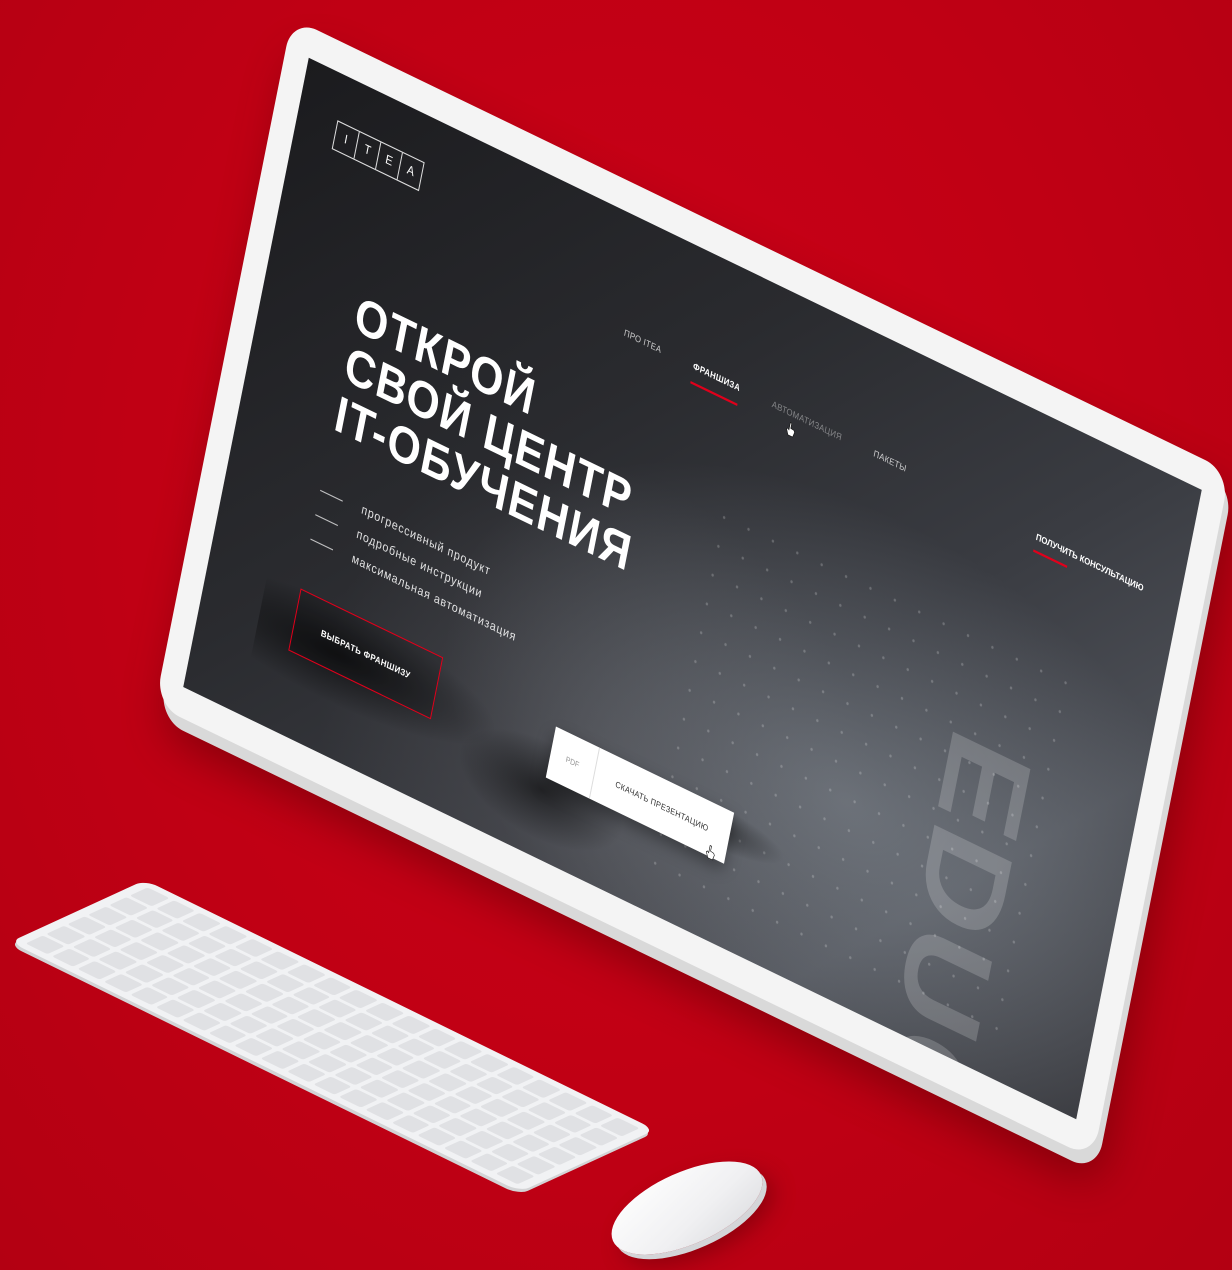 Image resolution: width=1232 pixels, height=1270 pixels. Describe the element at coordinates (378, 156) in the screenshot. I see `itea-logo: I T E A` at that location.